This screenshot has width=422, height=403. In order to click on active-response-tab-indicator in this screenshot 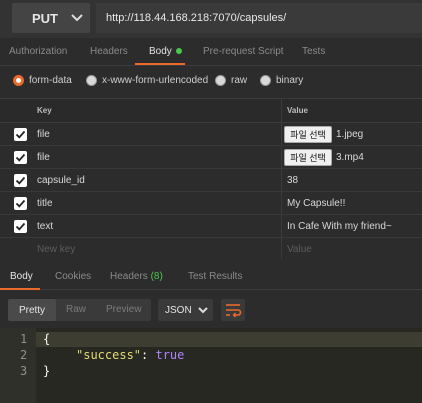, I will do `click(20, 289)`.